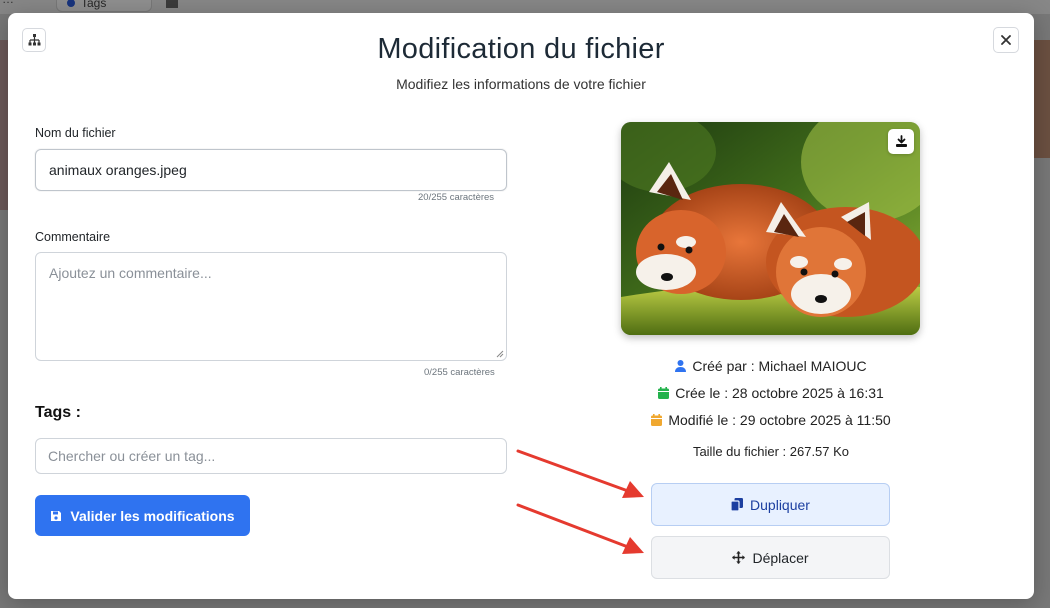  Describe the element at coordinates (56, 515) in the screenshot. I see `save-icon` at that location.